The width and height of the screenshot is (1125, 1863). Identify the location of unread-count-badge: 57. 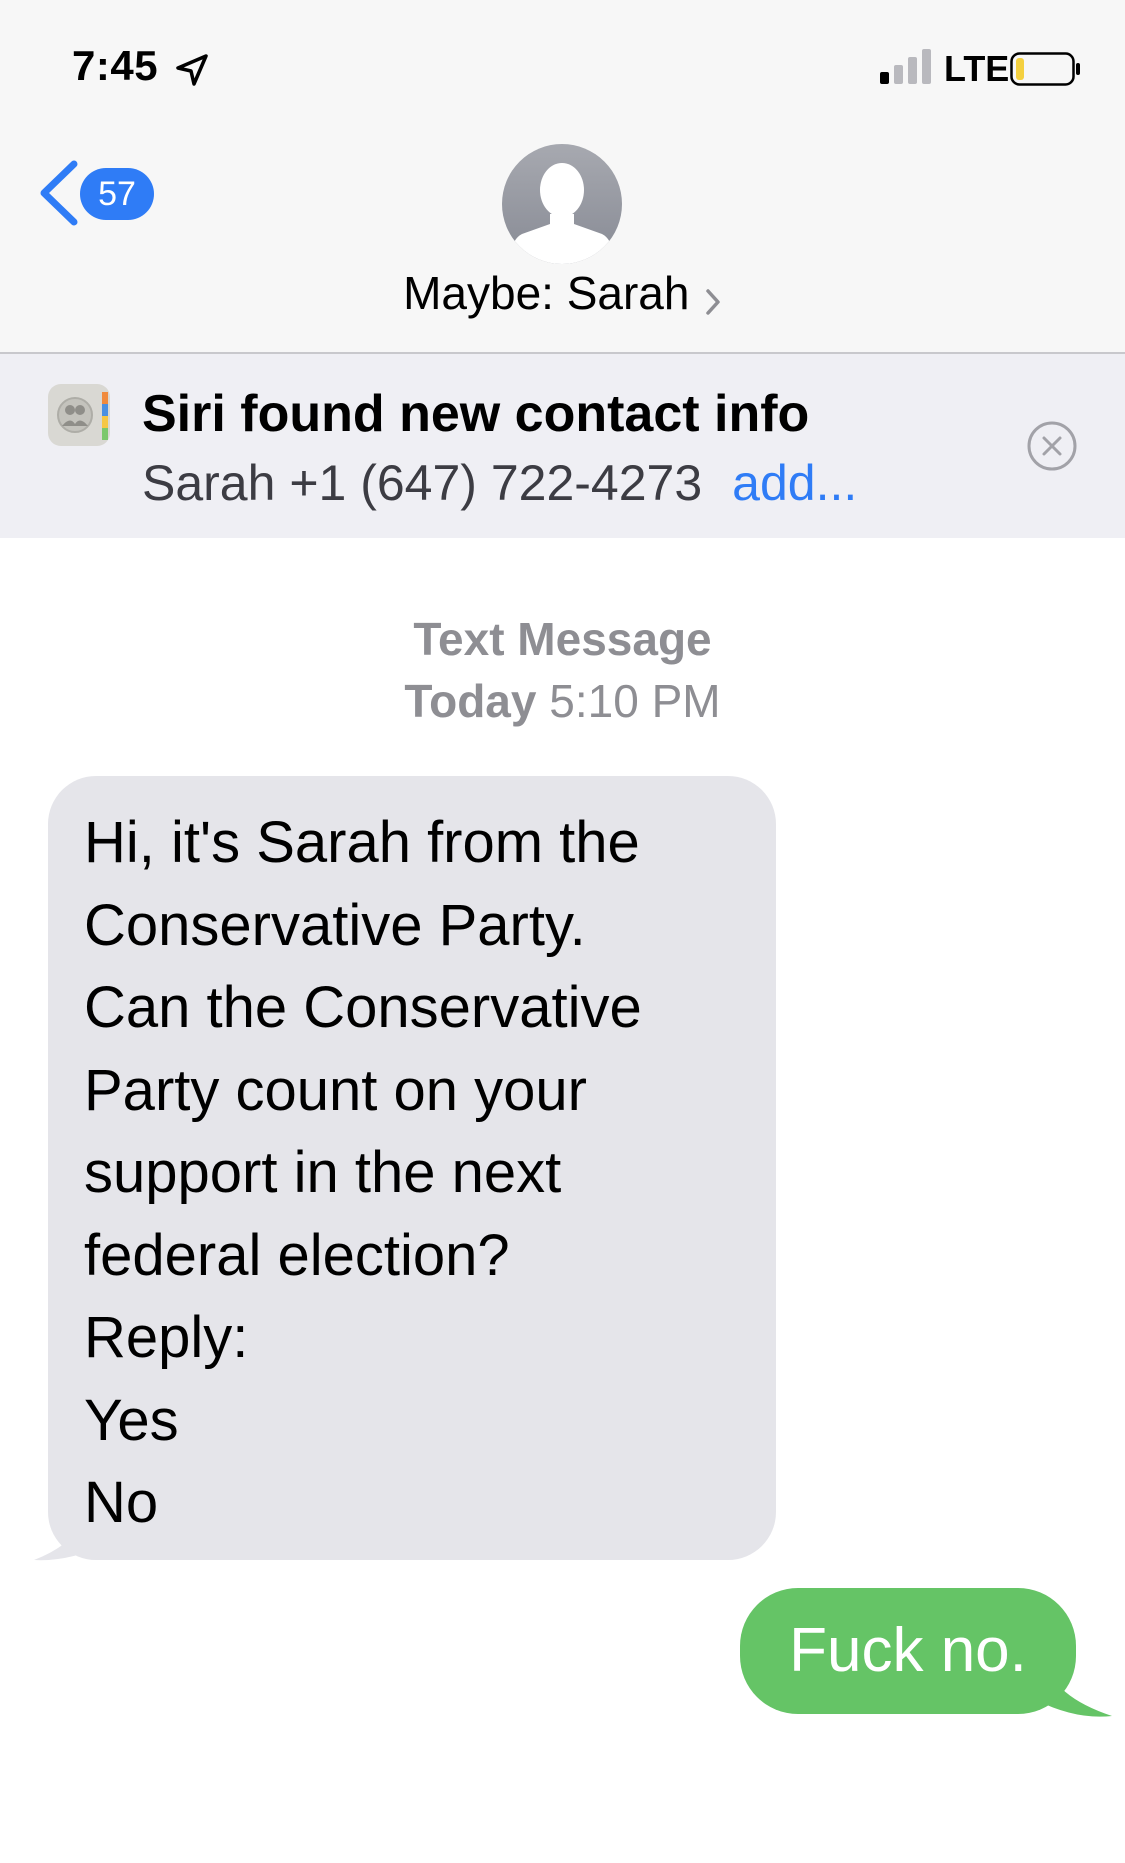
(117, 194).